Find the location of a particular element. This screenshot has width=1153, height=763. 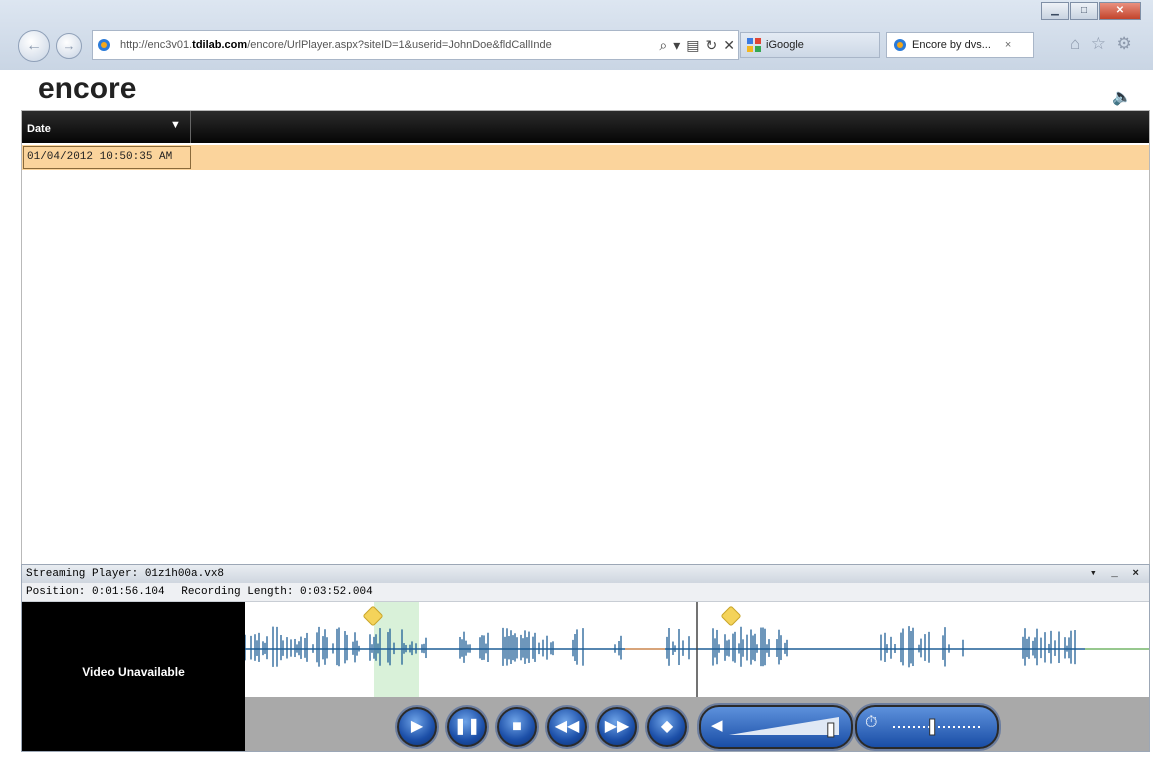

favorites-star-icon: ☆ is located at coordinates (1098, 43).